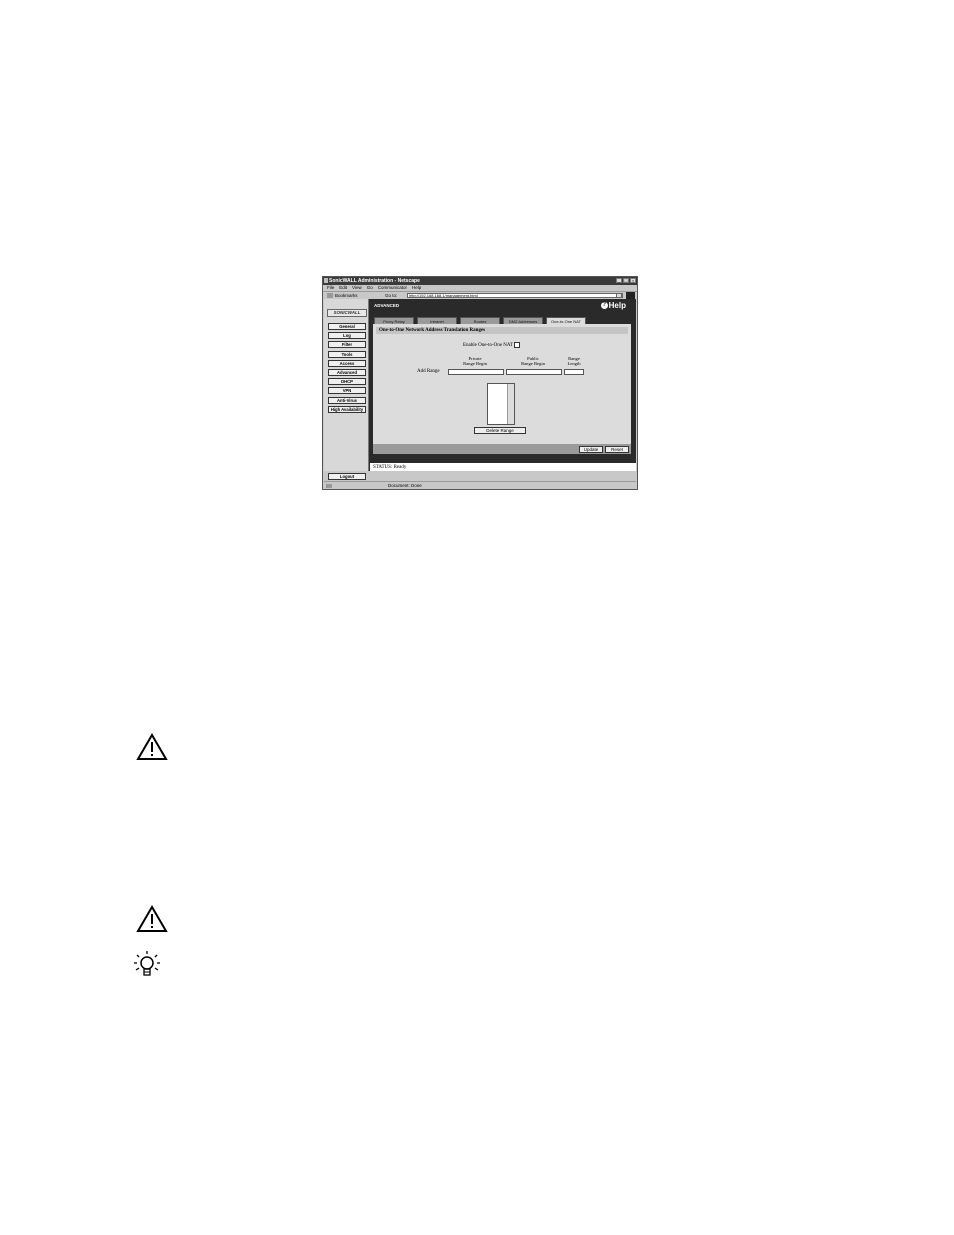 Image resolution: width=954 pixels, height=1235 pixels. What do you see at coordinates (374, 281) in the screenshot?
I see `window-title: SonicWALL Administration - Netscape` at bounding box center [374, 281].